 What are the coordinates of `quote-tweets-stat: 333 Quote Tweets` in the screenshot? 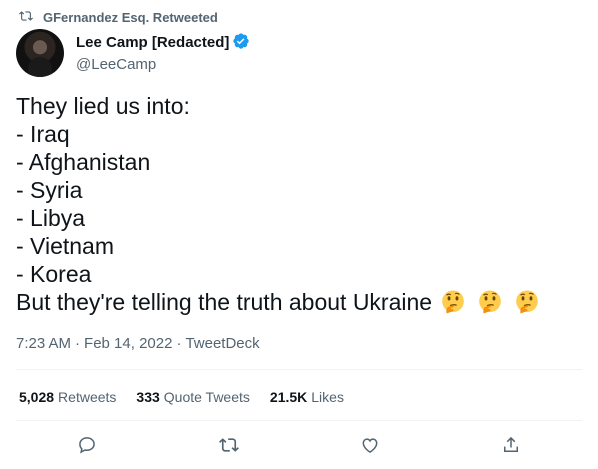 It's located at (193, 397).